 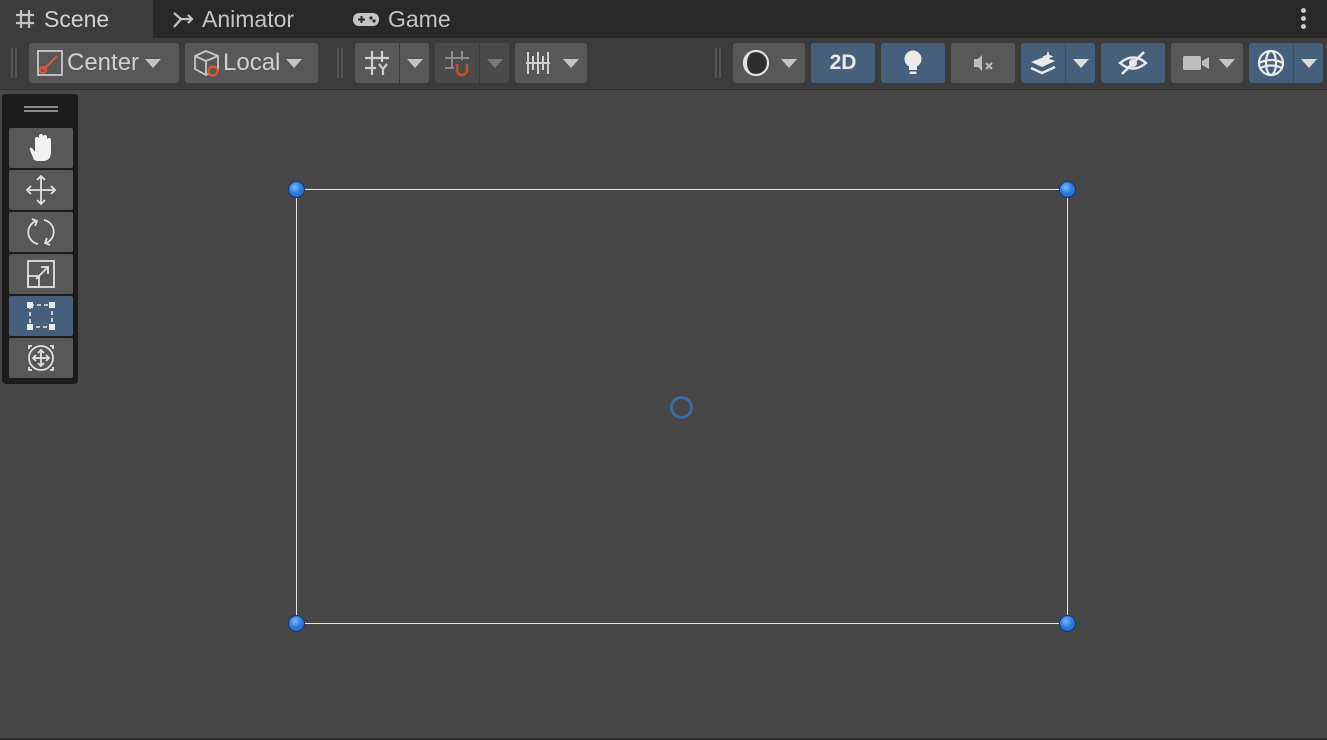 I want to click on tab-animator-label: Animator, so click(x=248, y=18).